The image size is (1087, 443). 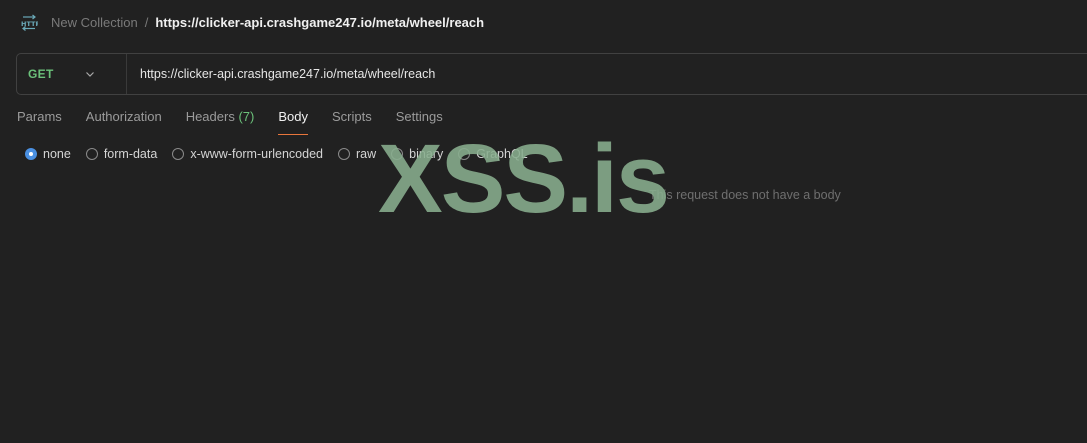 I want to click on body-type-urlencoded-label: x-www-form-urlencoded, so click(x=256, y=154).